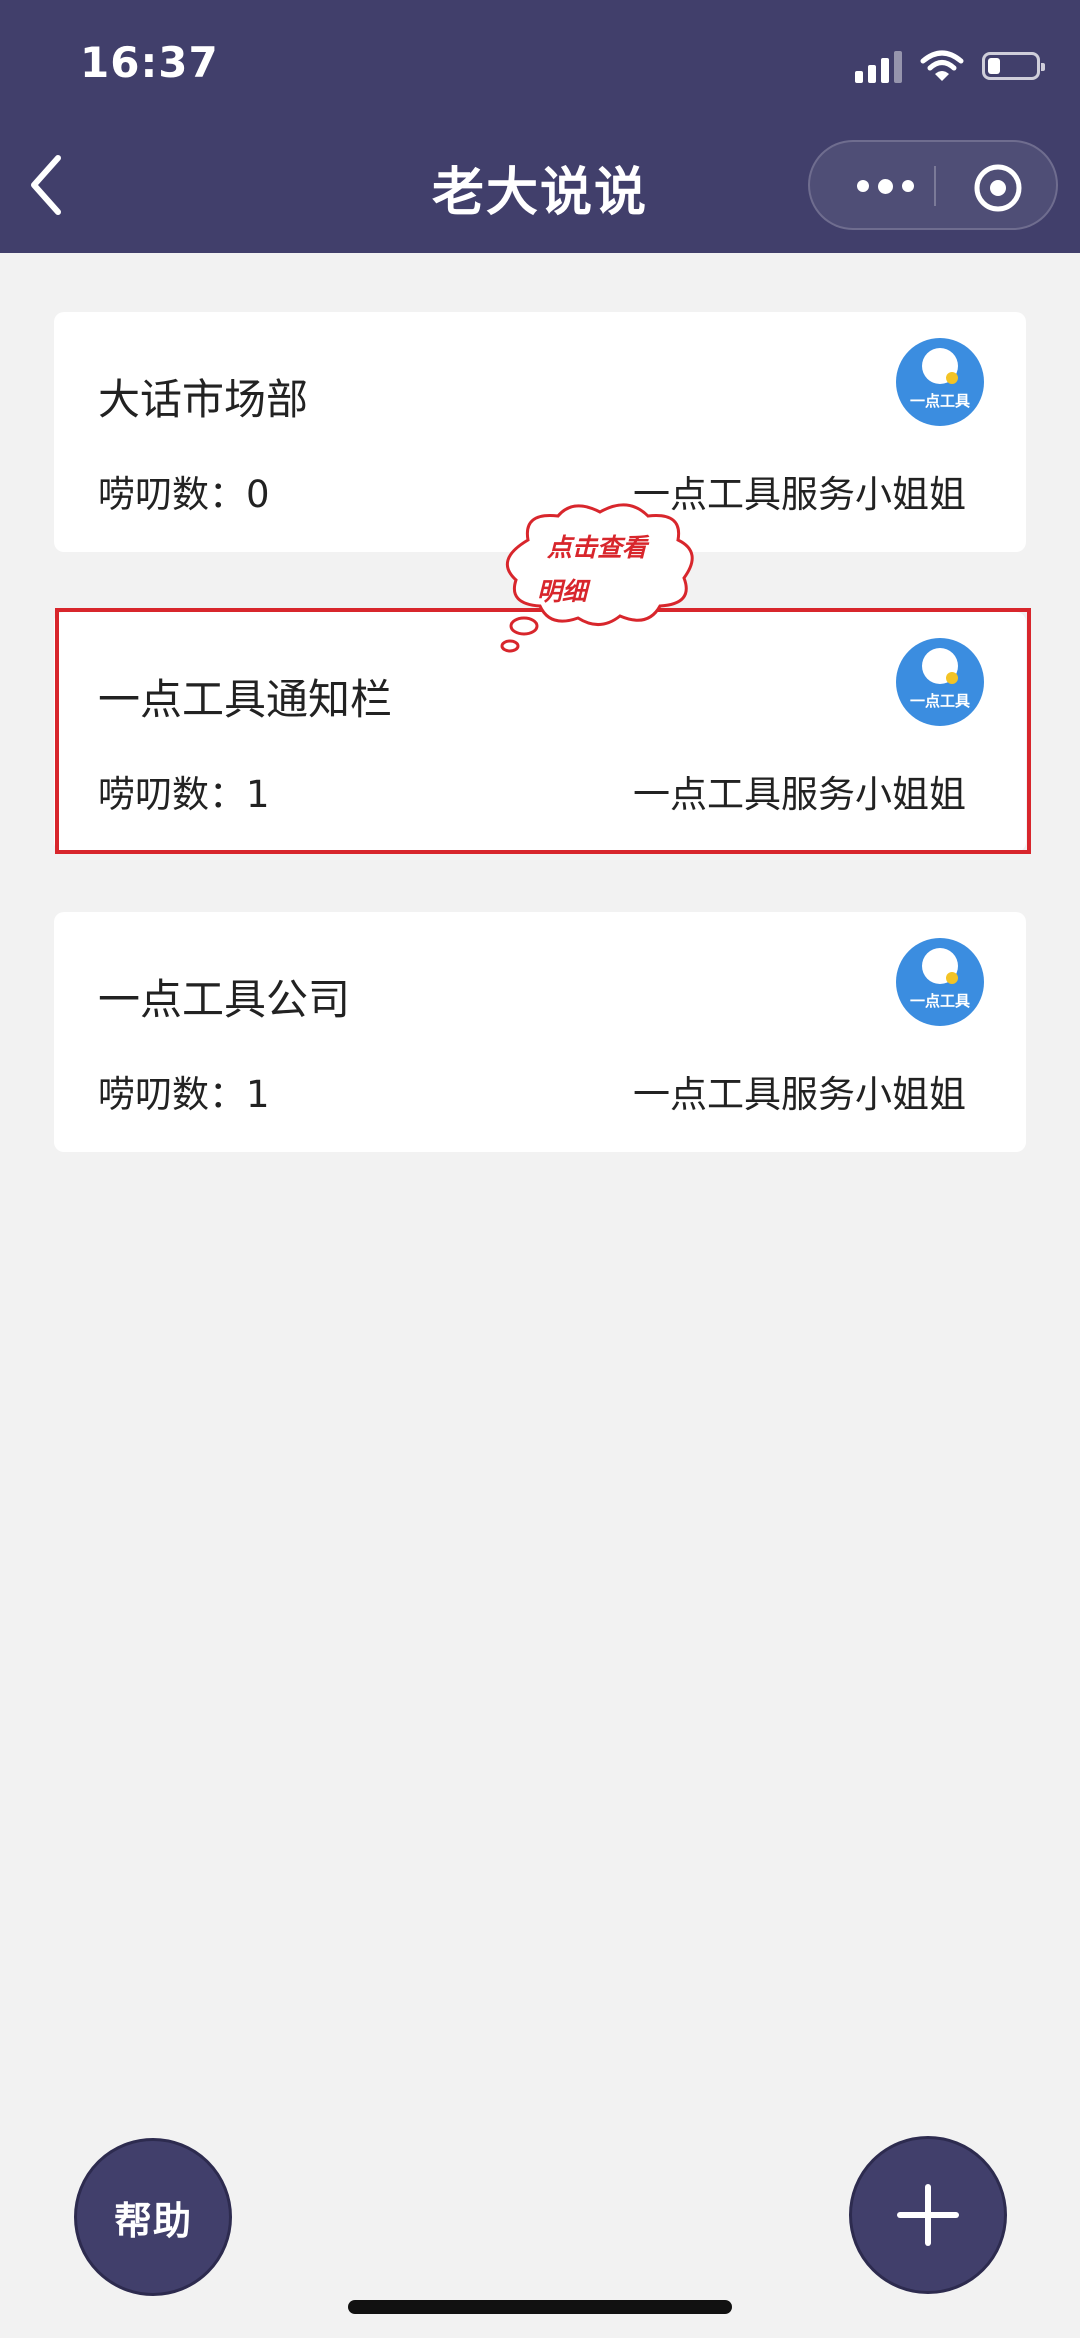 The width and height of the screenshot is (1080, 2338). I want to click on add-button, so click(928, 2215).